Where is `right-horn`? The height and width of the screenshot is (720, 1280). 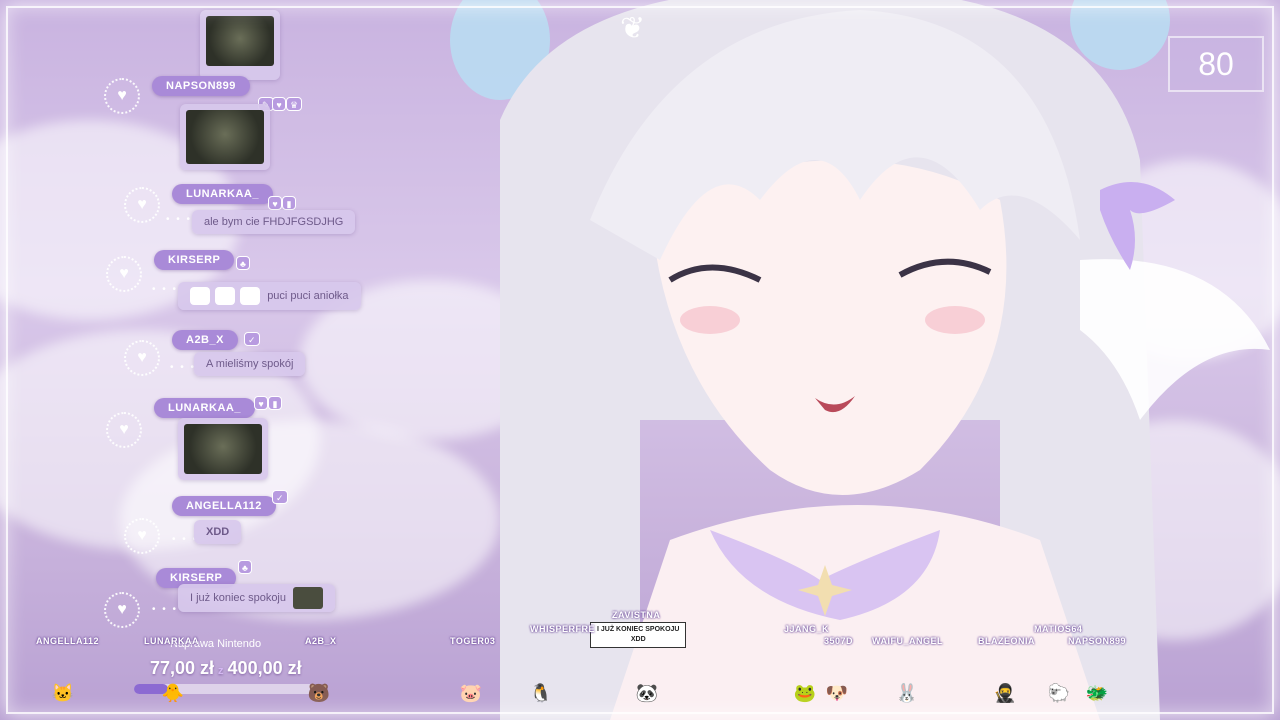 right-horn is located at coordinates (1120, 35).